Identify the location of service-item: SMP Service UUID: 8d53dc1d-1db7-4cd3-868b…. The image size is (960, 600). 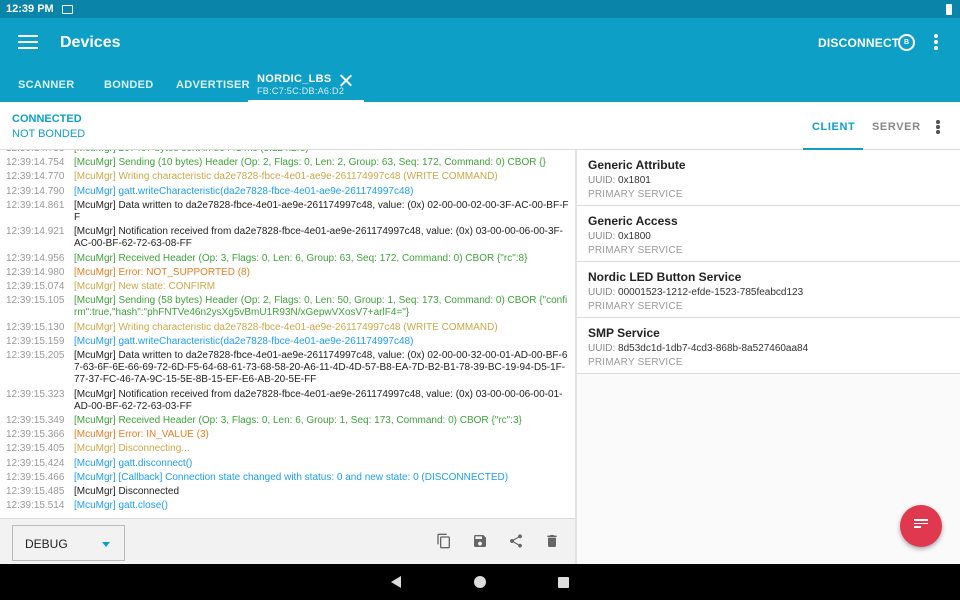
(768, 346).